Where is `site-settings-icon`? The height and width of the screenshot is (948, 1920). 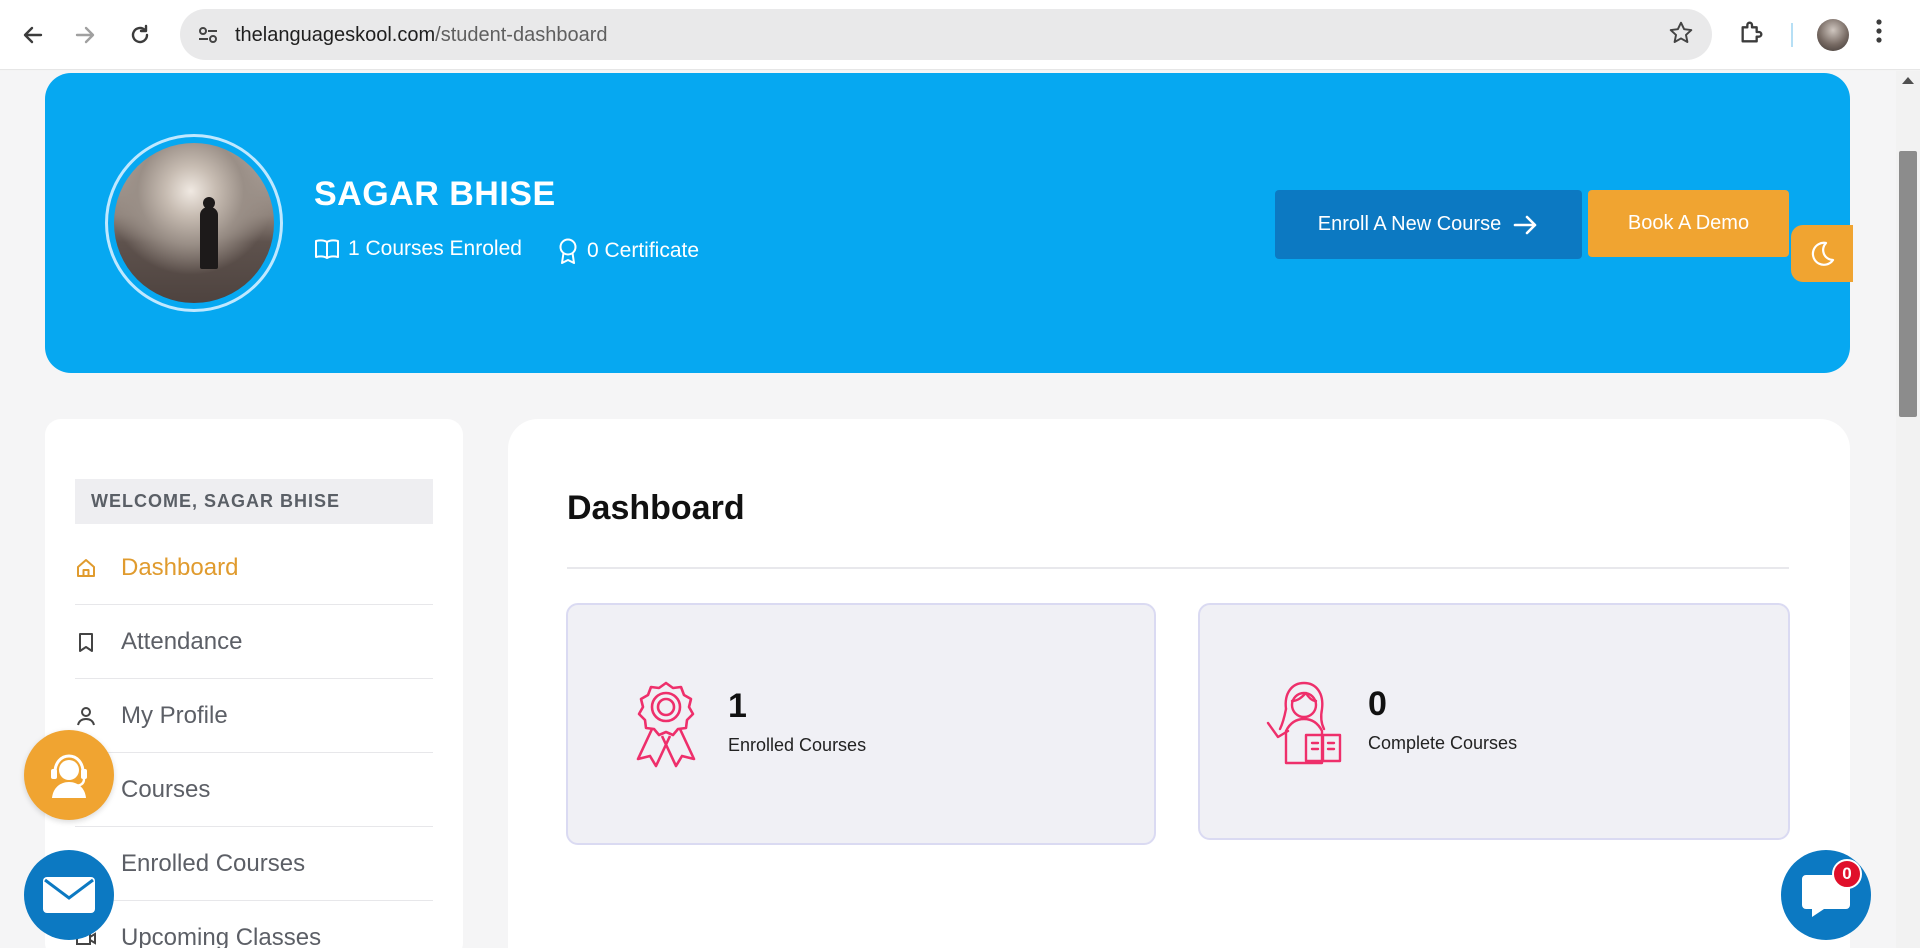 site-settings-icon is located at coordinates (208, 35).